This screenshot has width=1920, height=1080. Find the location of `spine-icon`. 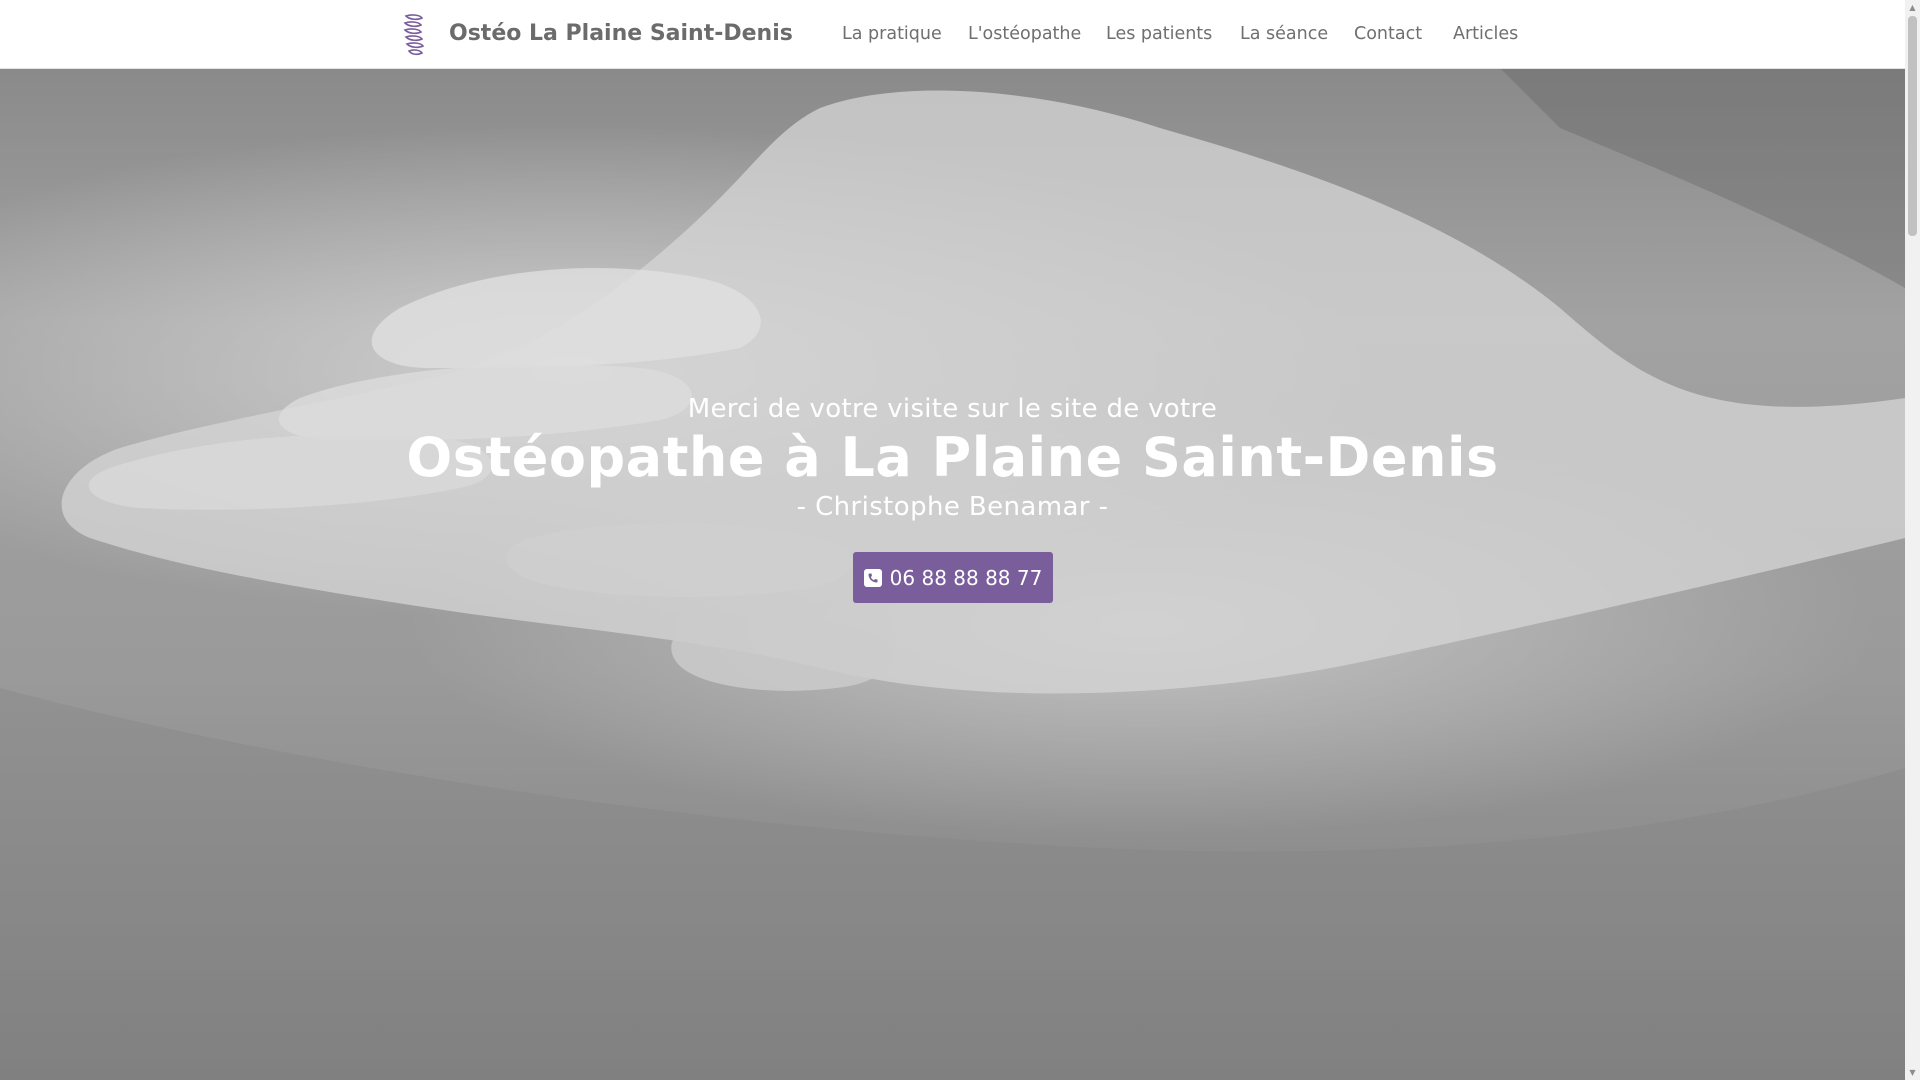

spine-icon is located at coordinates (414, 34).